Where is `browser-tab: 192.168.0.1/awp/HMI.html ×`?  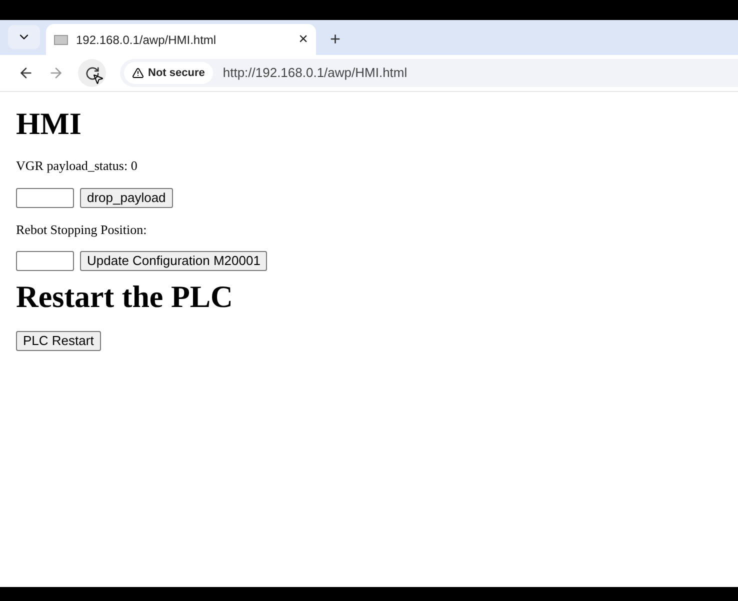
browser-tab: 192.168.0.1/awp/HMI.html × is located at coordinates (181, 39).